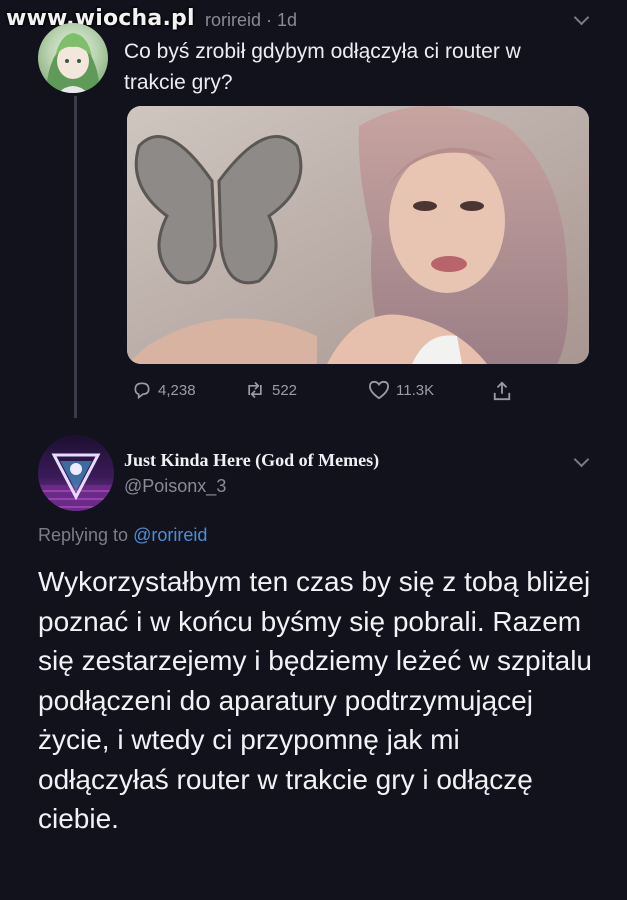  Describe the element at coordinates (332, 392) in the screenshot. I see `tweet-actions: 4,238 522 11.3K` at that location.